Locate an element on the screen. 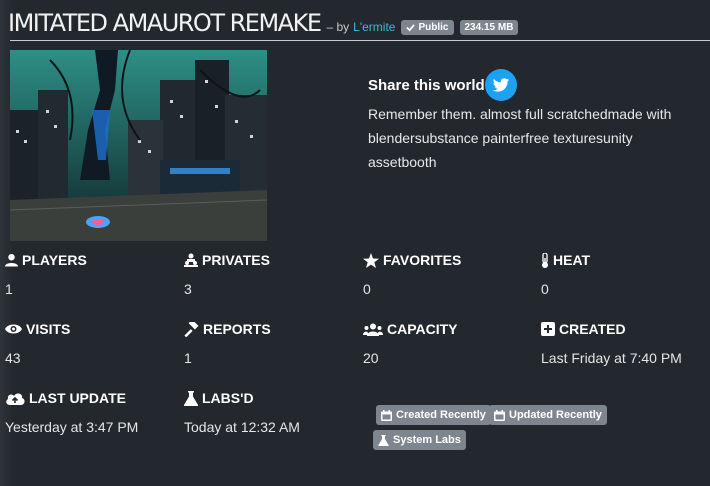  title-divider is located at coordinates (360, 40).